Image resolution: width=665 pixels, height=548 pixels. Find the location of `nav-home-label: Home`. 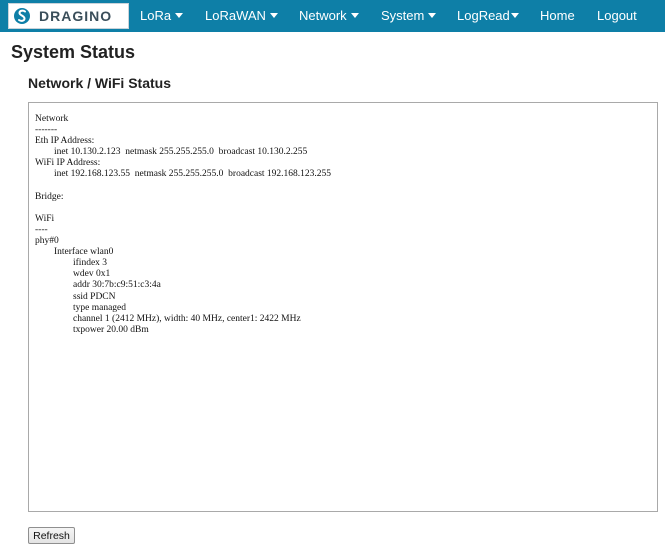

nav-home-label: Home is located at coordinates (557, 15).